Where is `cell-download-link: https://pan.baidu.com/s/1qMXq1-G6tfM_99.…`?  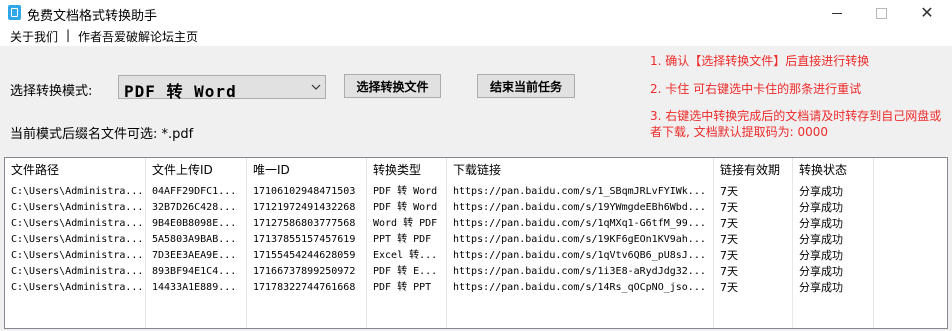 cell-download-link: https://pan.baidu.com/s/1qMXq1-G6tfM_99.… is located at coordinates (579, 223).